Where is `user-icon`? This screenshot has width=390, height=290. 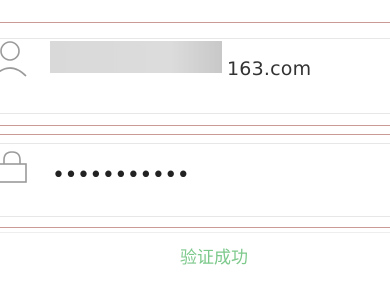
user-icon is located at coordinates (14, 60).